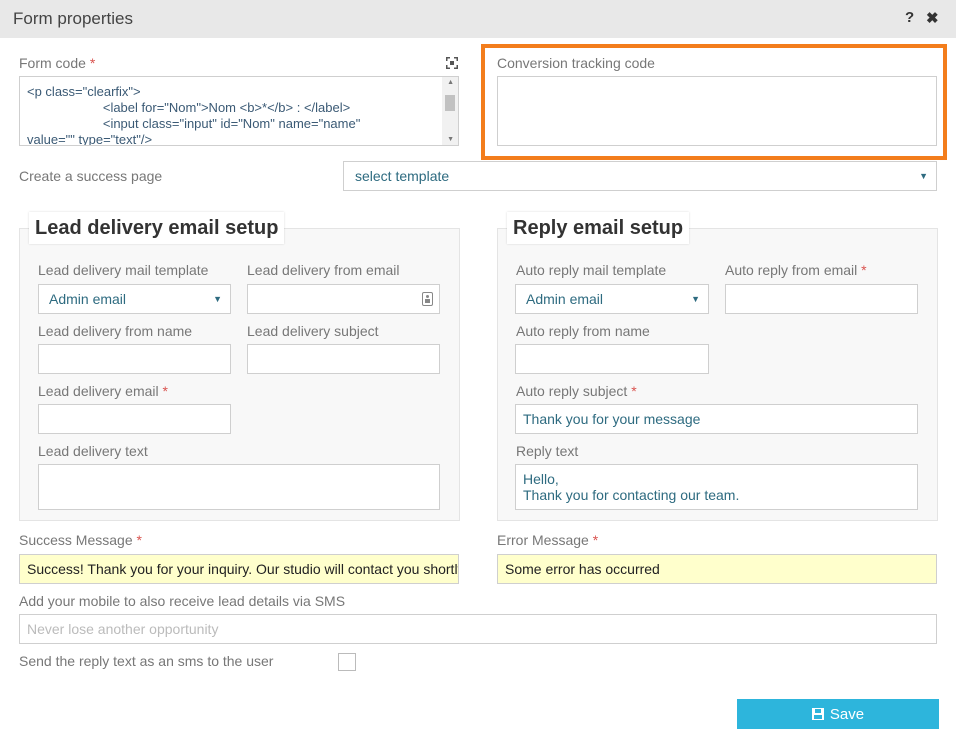 The width and height of the screenshot is (956, 747). What do you see at coordinates (598, 228) in the screenshot?
I see `reply-email-title: Reply email setup` at bounding box center [598, 228].